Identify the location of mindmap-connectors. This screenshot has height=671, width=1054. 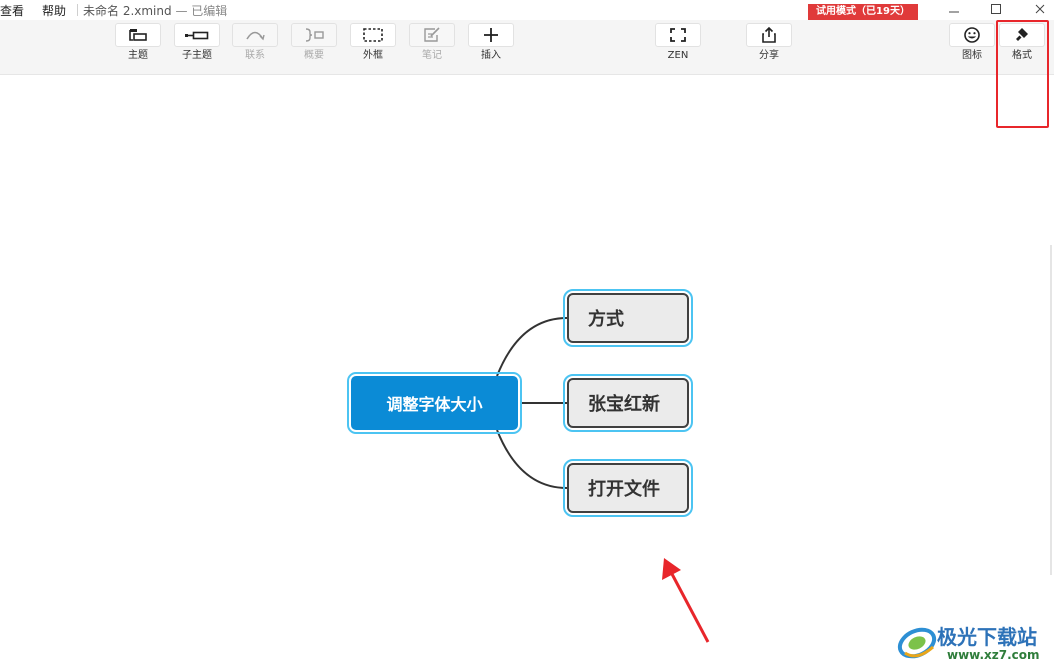
(603, 480).